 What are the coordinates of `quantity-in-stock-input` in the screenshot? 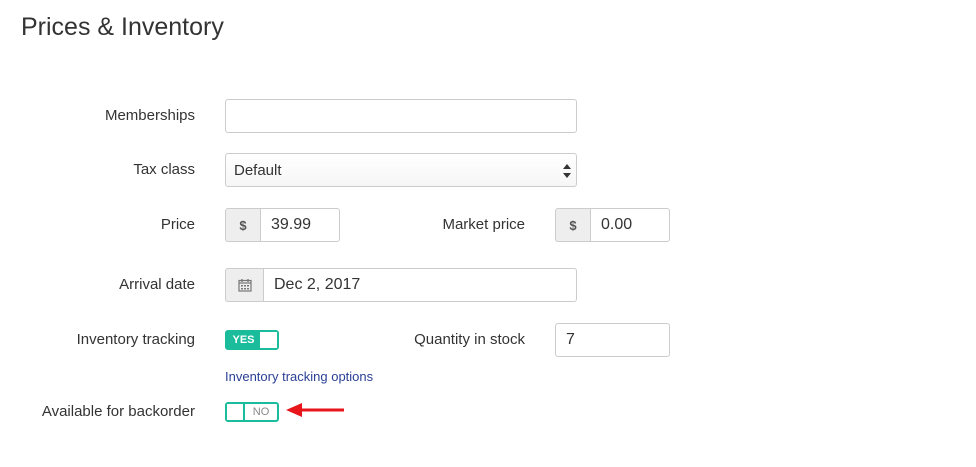 It's located at (612, 340).